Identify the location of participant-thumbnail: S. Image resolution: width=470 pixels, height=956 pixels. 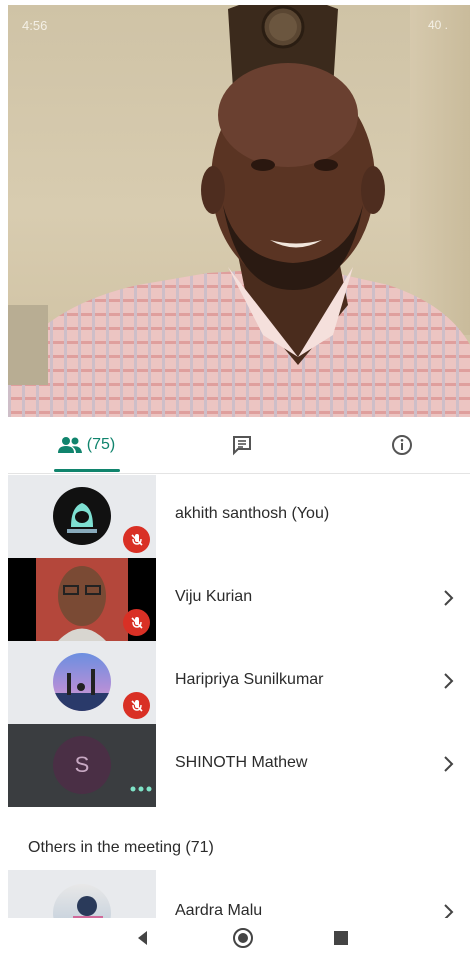
(82, 765).